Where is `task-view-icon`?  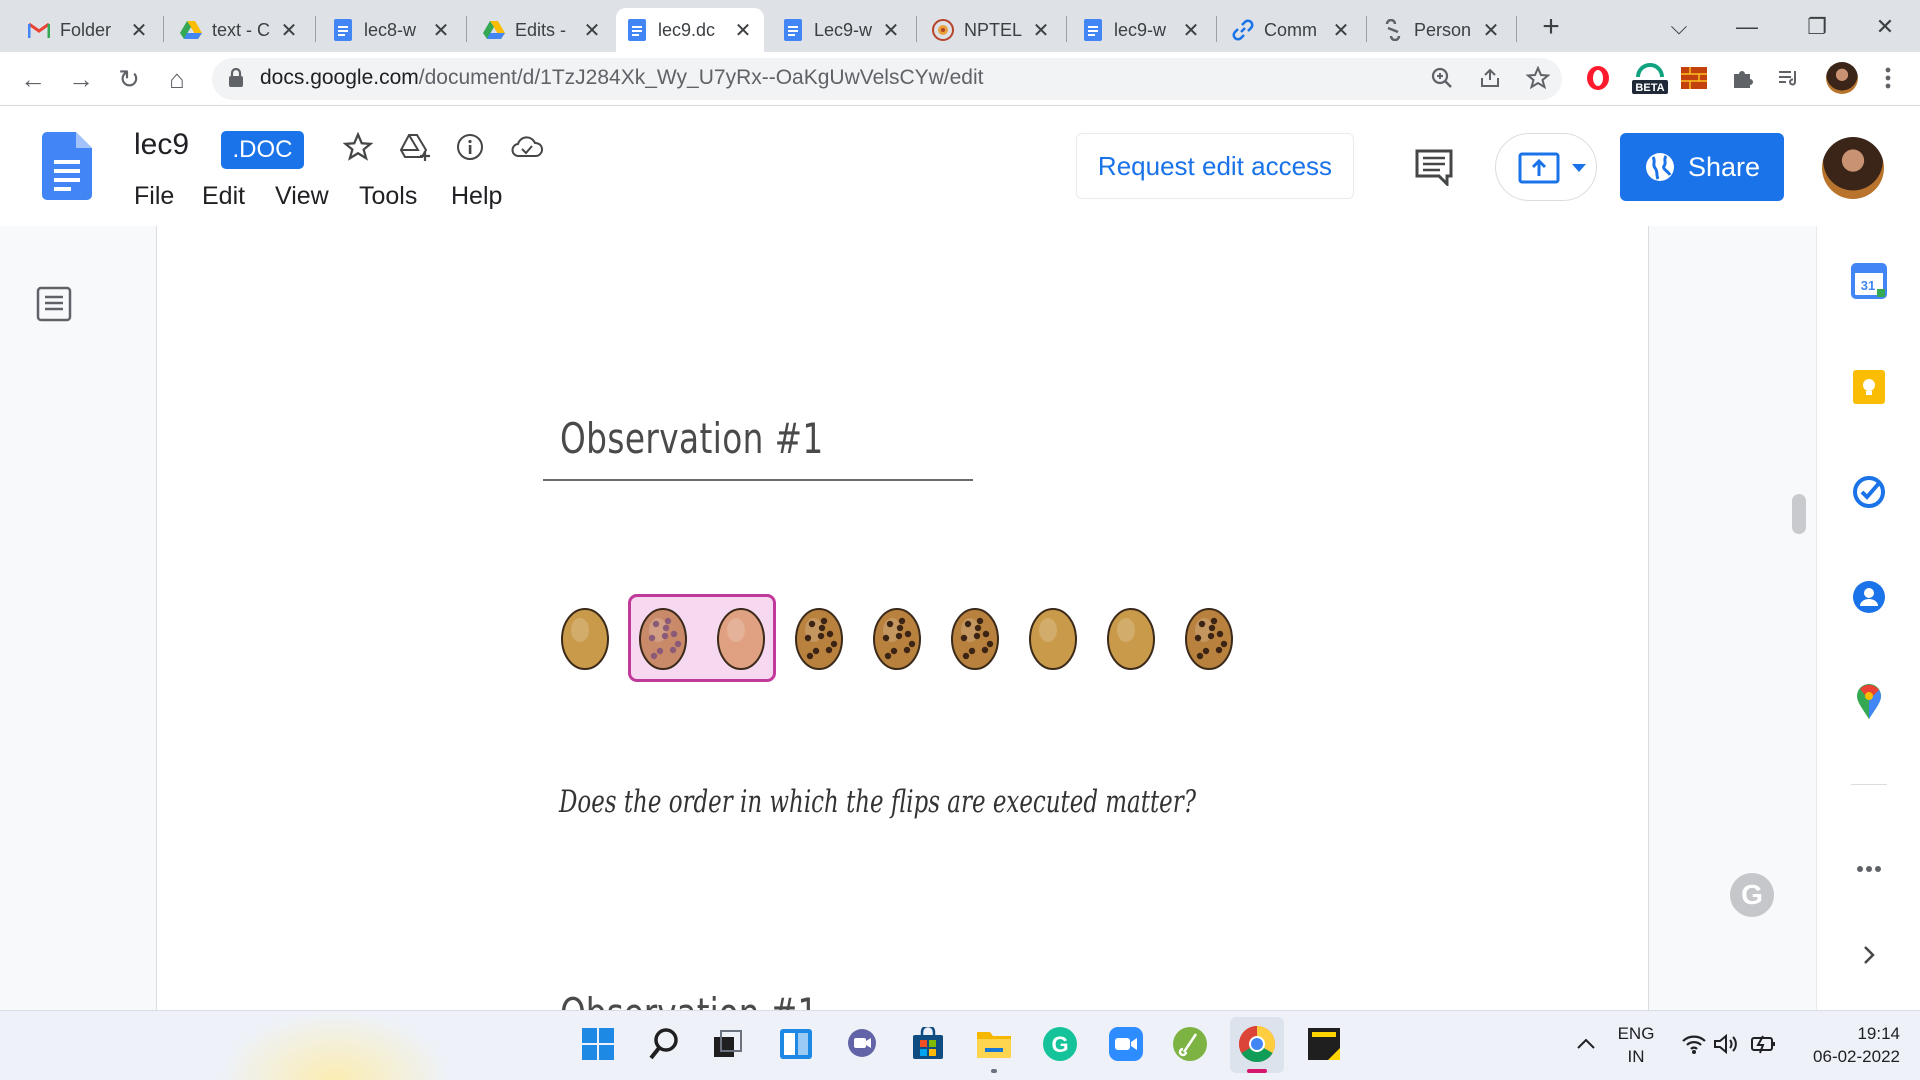 task-view-icon is located at coordinates (728, 1044).